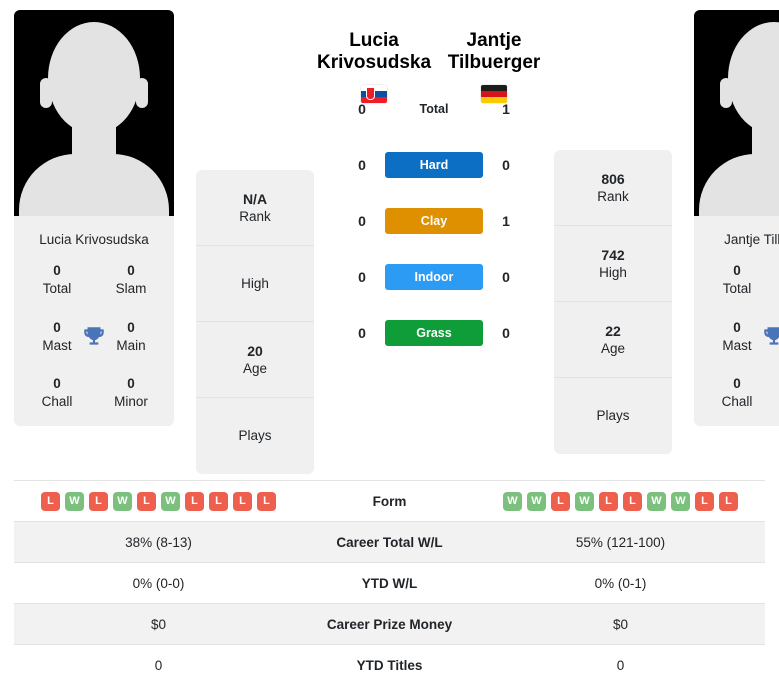 This screenshot has height=699, width=779. What do you see at coordinates (506, 164) in the screenshot?
I see `h2h-hard-right-score: 0` at bounding box center [506, 164].